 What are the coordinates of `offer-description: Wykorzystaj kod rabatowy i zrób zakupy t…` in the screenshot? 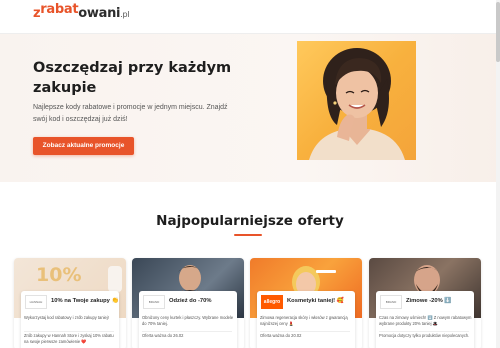 It's located at (66, 317).